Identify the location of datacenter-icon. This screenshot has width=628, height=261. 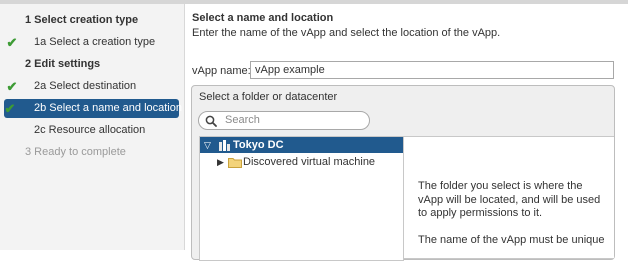
(224, 145).